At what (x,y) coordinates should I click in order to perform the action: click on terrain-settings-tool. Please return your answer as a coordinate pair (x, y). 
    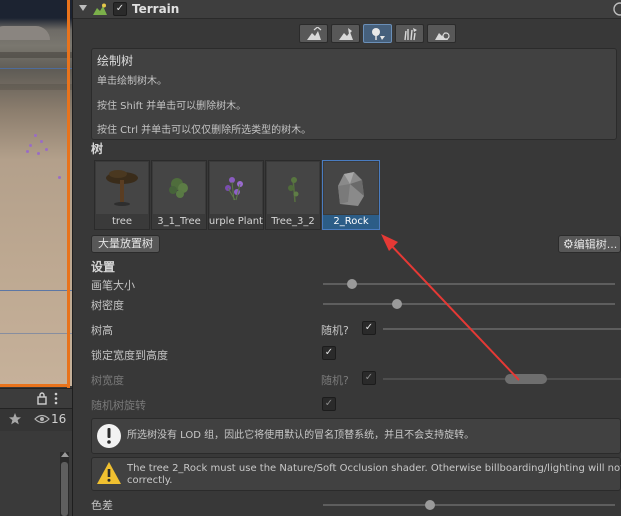
    Looking at the image, I should click on (441, 33).